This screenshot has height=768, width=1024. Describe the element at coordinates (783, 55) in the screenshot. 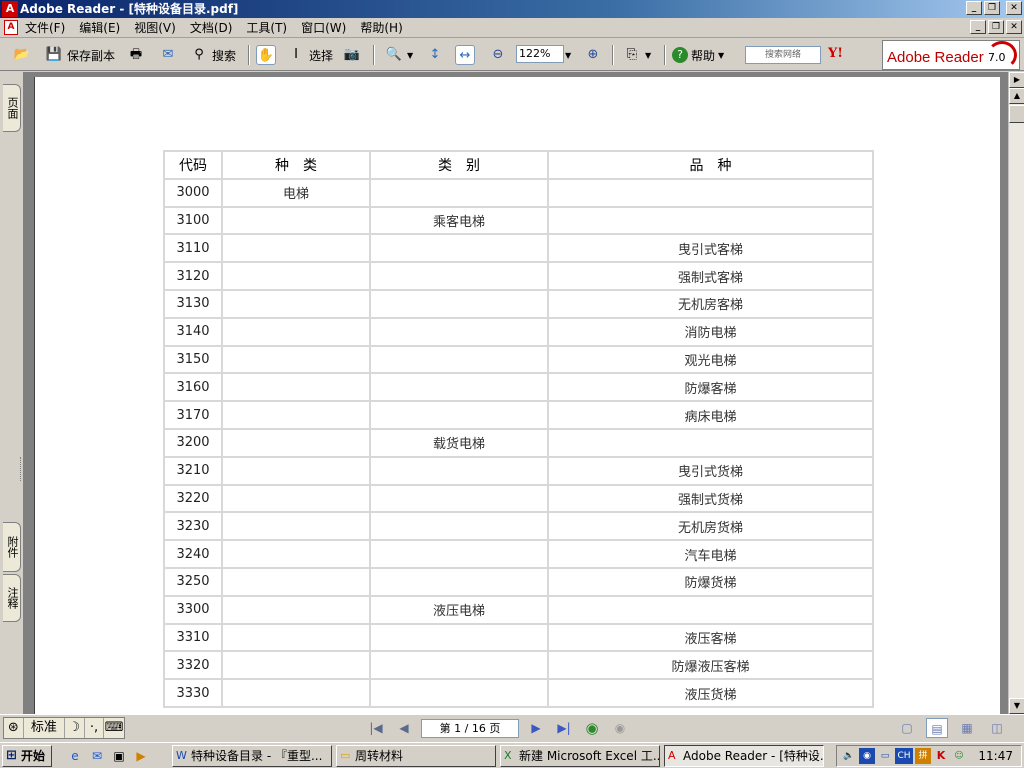

I see `search-web-input: 搜索网络` at that location.